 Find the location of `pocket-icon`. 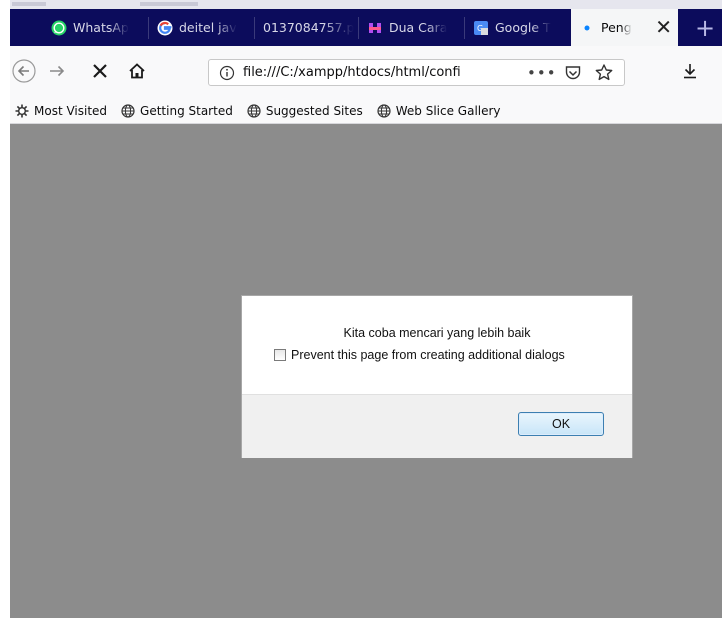

pocket-icon is located at coordinates (573, 75).